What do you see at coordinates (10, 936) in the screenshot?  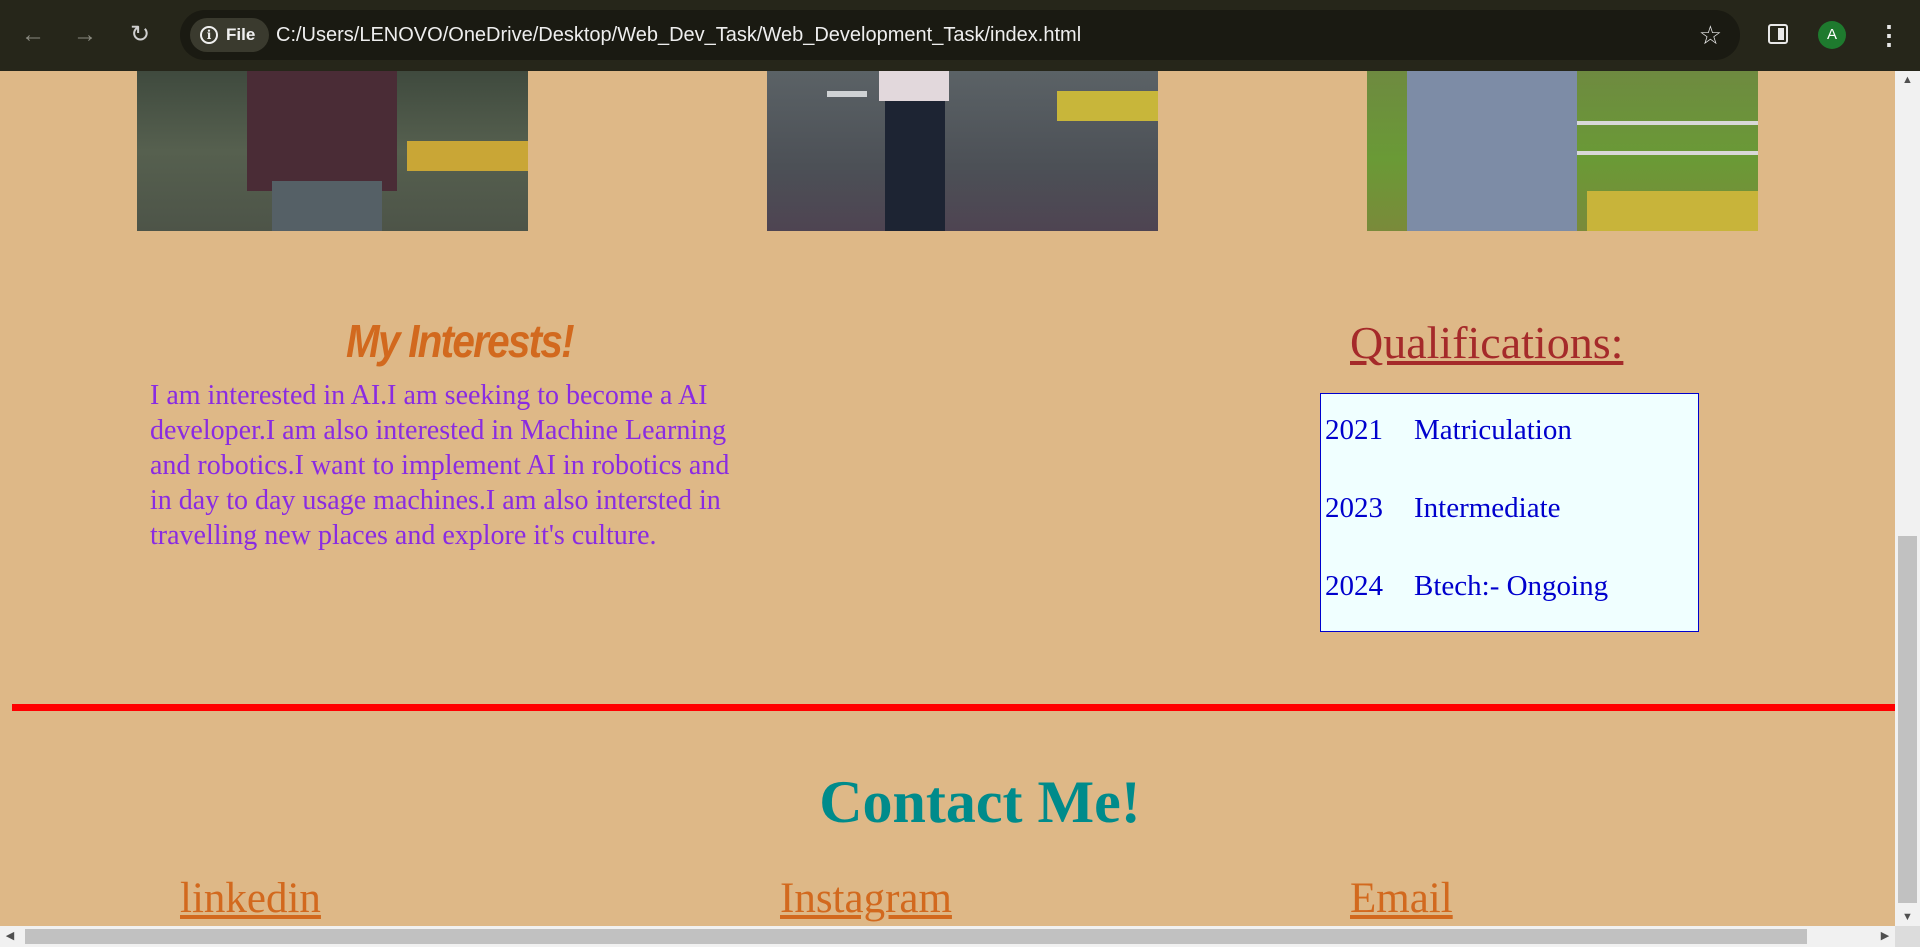 I see `scroll-left-arrow-icon: ◀` at bounding box center [10, 936].